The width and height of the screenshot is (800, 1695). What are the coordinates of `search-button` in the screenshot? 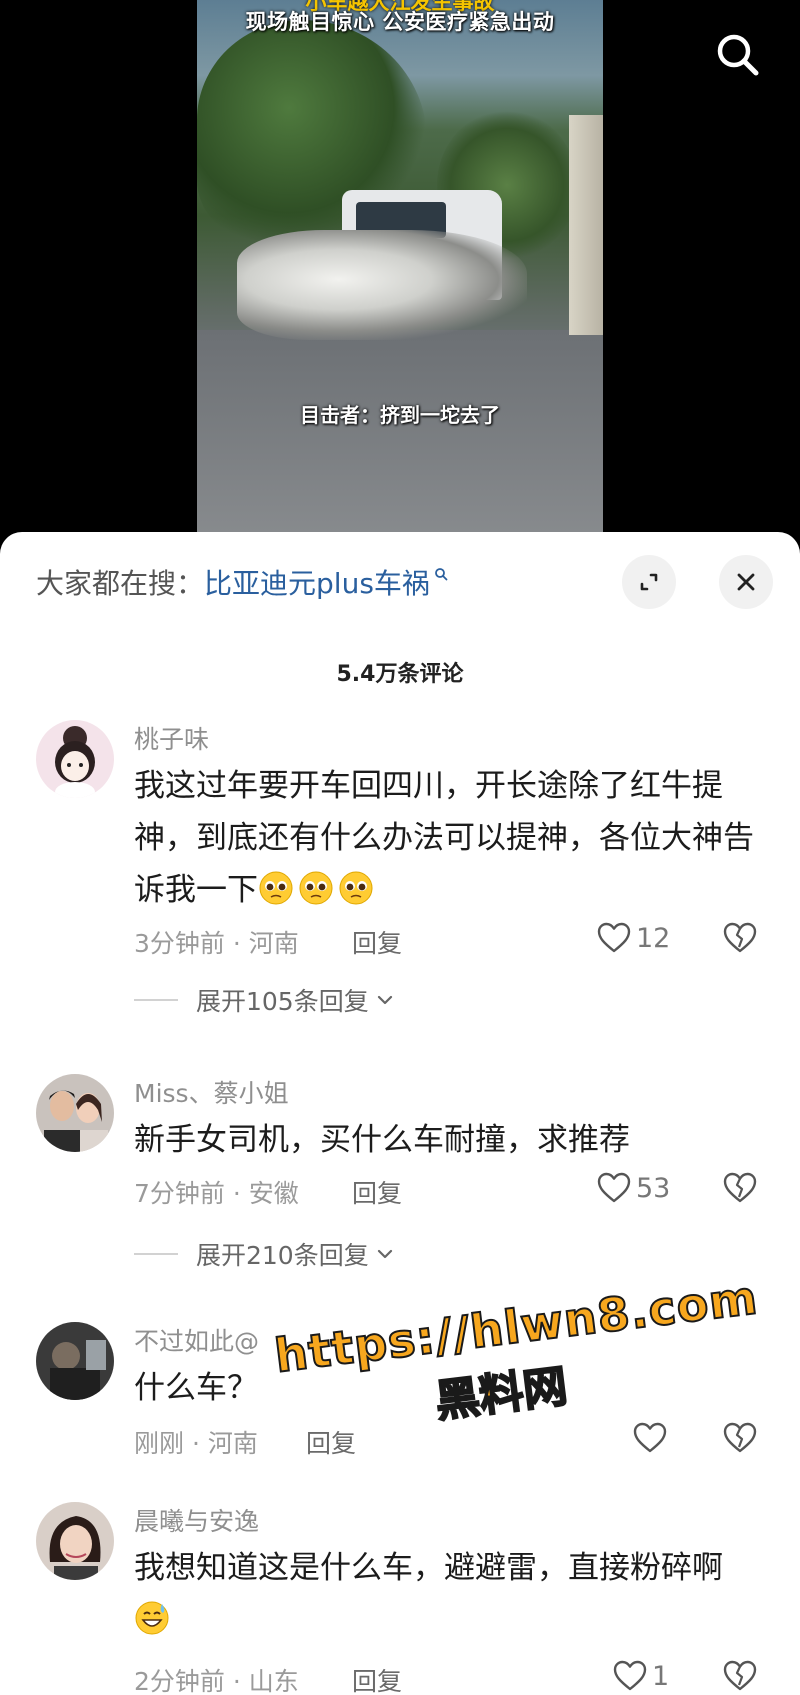 It's located at (738, 56).